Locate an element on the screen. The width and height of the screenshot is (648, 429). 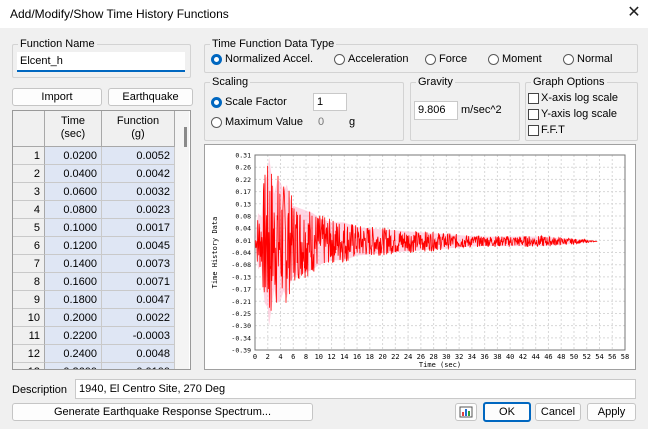
function-header-line2: (g) is located at coordinates (138, 134).